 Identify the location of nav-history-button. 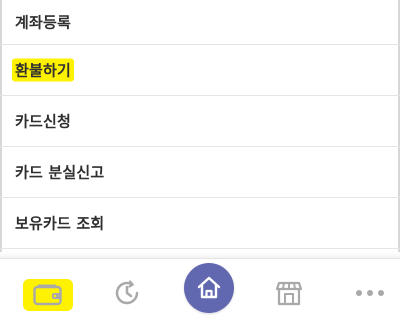
(127, 293).